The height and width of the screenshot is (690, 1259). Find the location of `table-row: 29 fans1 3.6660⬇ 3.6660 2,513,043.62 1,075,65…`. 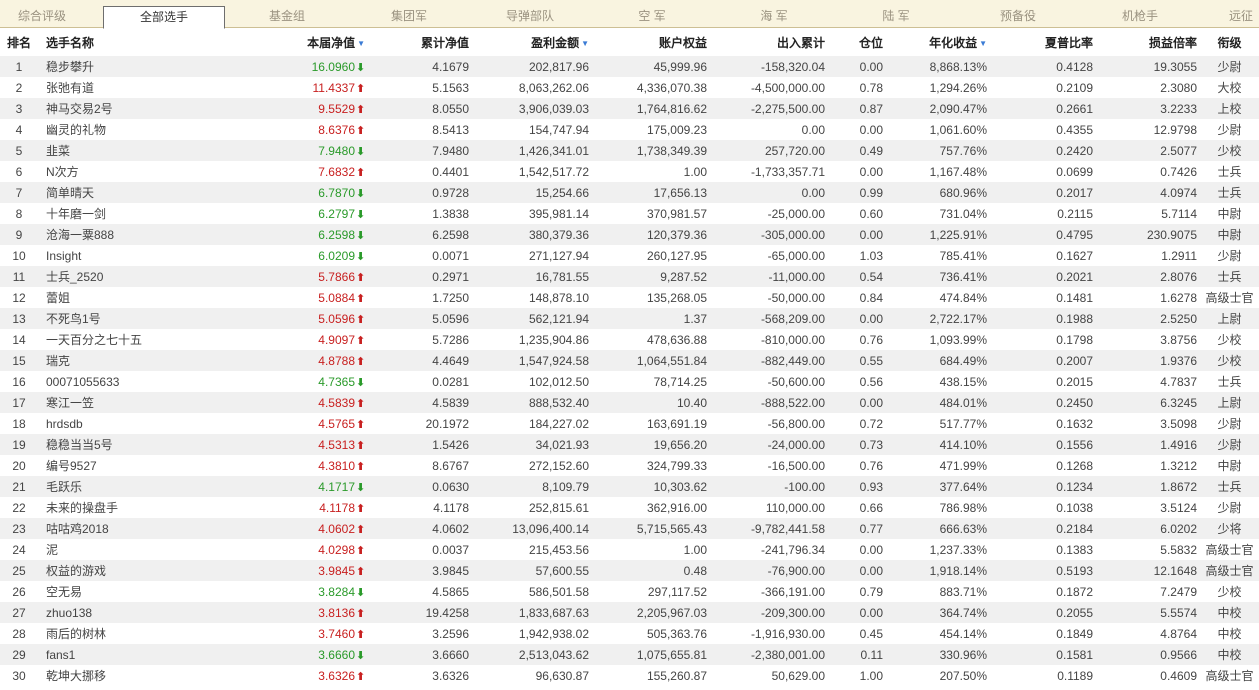

table-row: 29 fans1 3.6660⬇ 3.6660 2,513,043.62 1,075,65… is located at coordinates (629, 654).